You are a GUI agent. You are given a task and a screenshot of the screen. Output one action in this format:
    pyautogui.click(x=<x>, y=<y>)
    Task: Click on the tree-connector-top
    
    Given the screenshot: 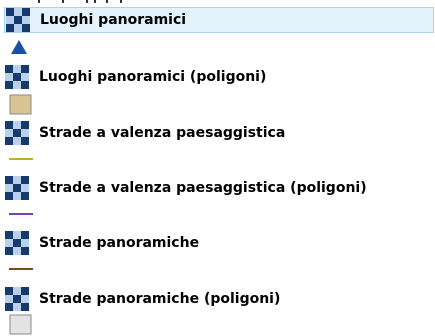 What is the action you would take?
    pyautogui.click(x=65, y=1)
    